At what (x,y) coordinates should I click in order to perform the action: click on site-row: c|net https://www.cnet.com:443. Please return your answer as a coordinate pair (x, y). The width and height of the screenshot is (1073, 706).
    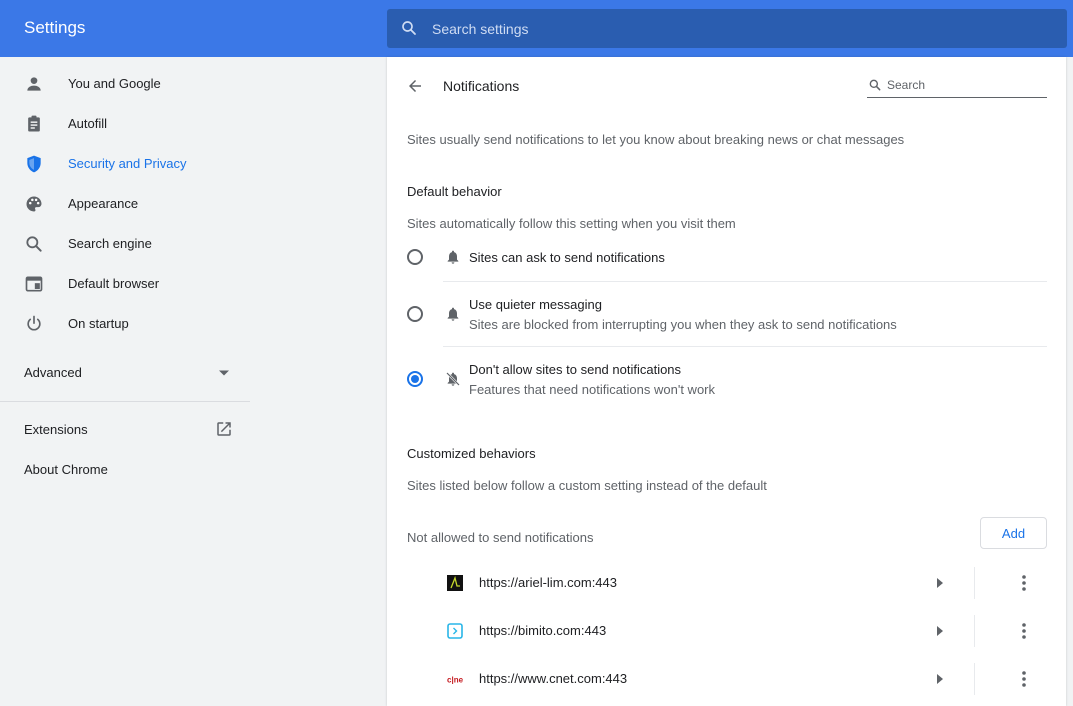
    Looking at the image, I should click on (737, 679).